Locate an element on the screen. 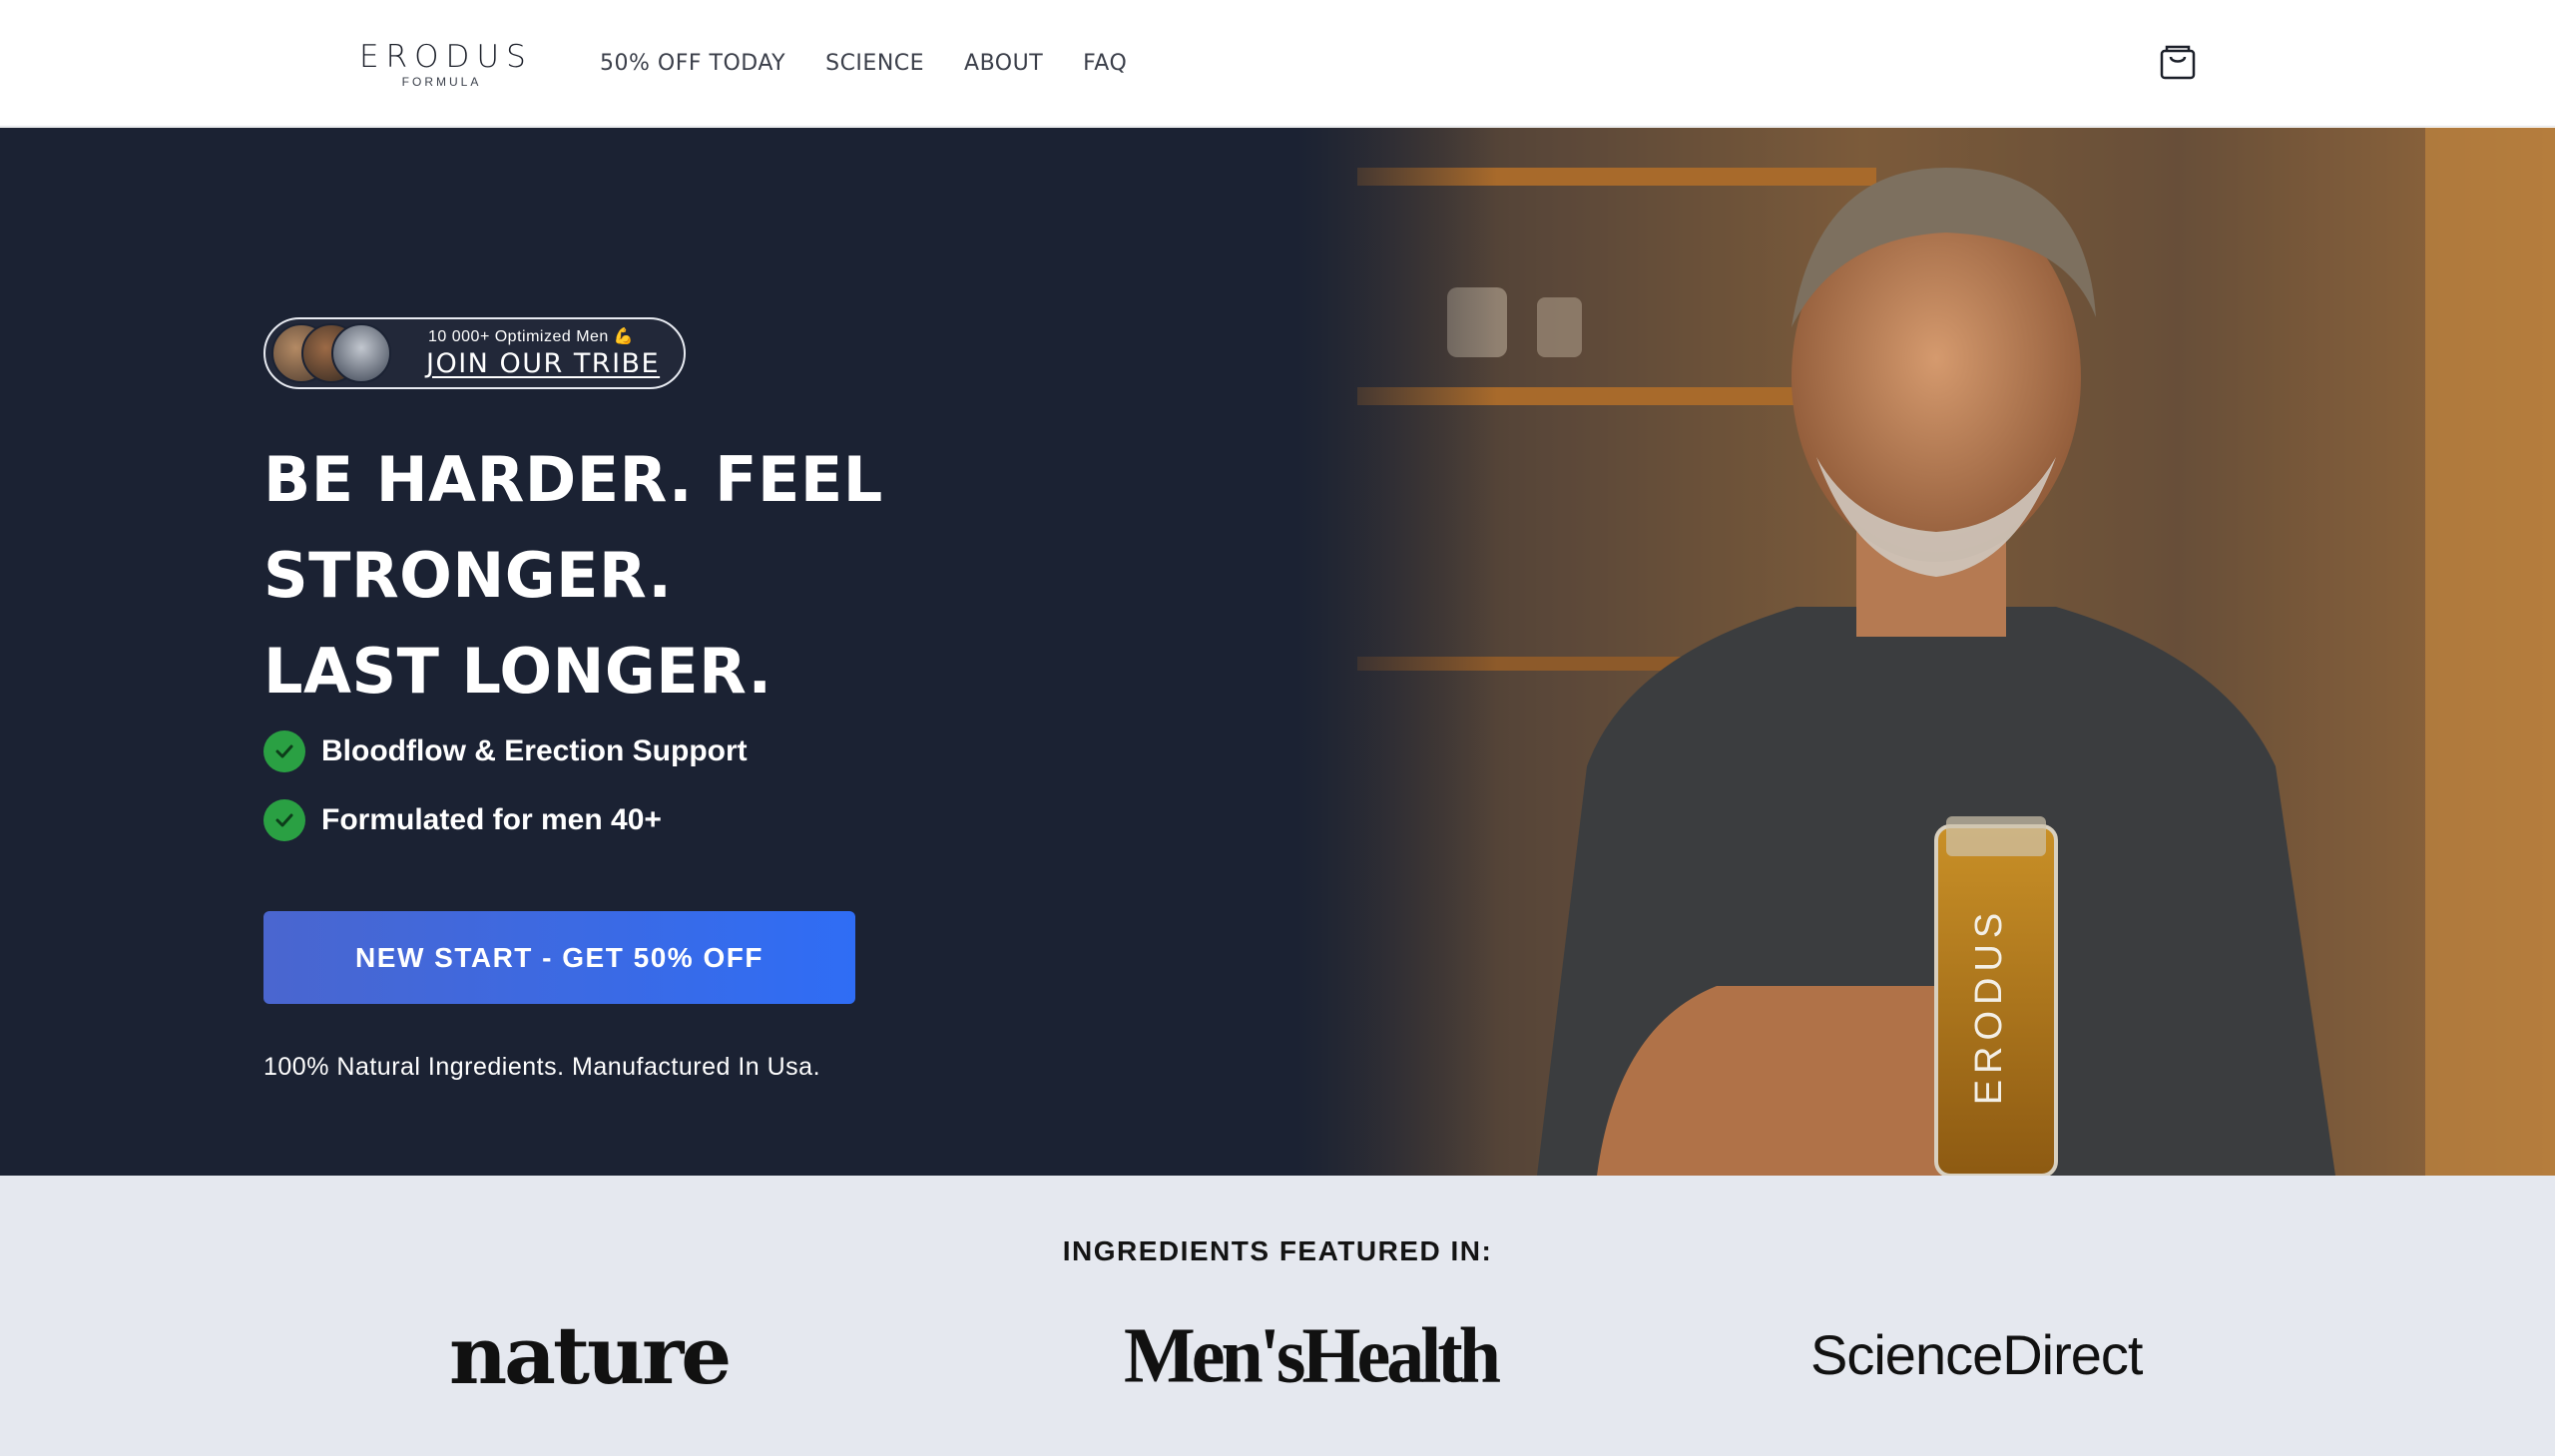  nav-link-about: ABOUT is located at coordinates (1003, 64).